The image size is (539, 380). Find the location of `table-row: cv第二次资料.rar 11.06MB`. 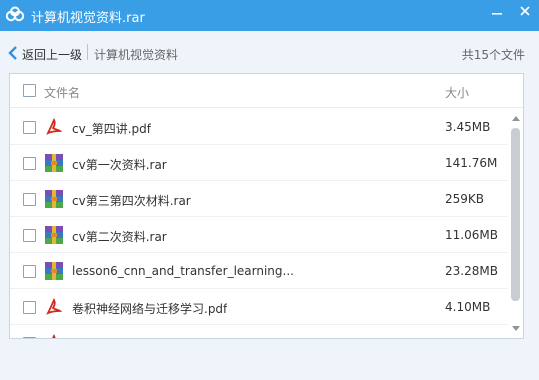

table-row: cv第二次资料.rar 11.06MB is located at coordinates (259, 235).